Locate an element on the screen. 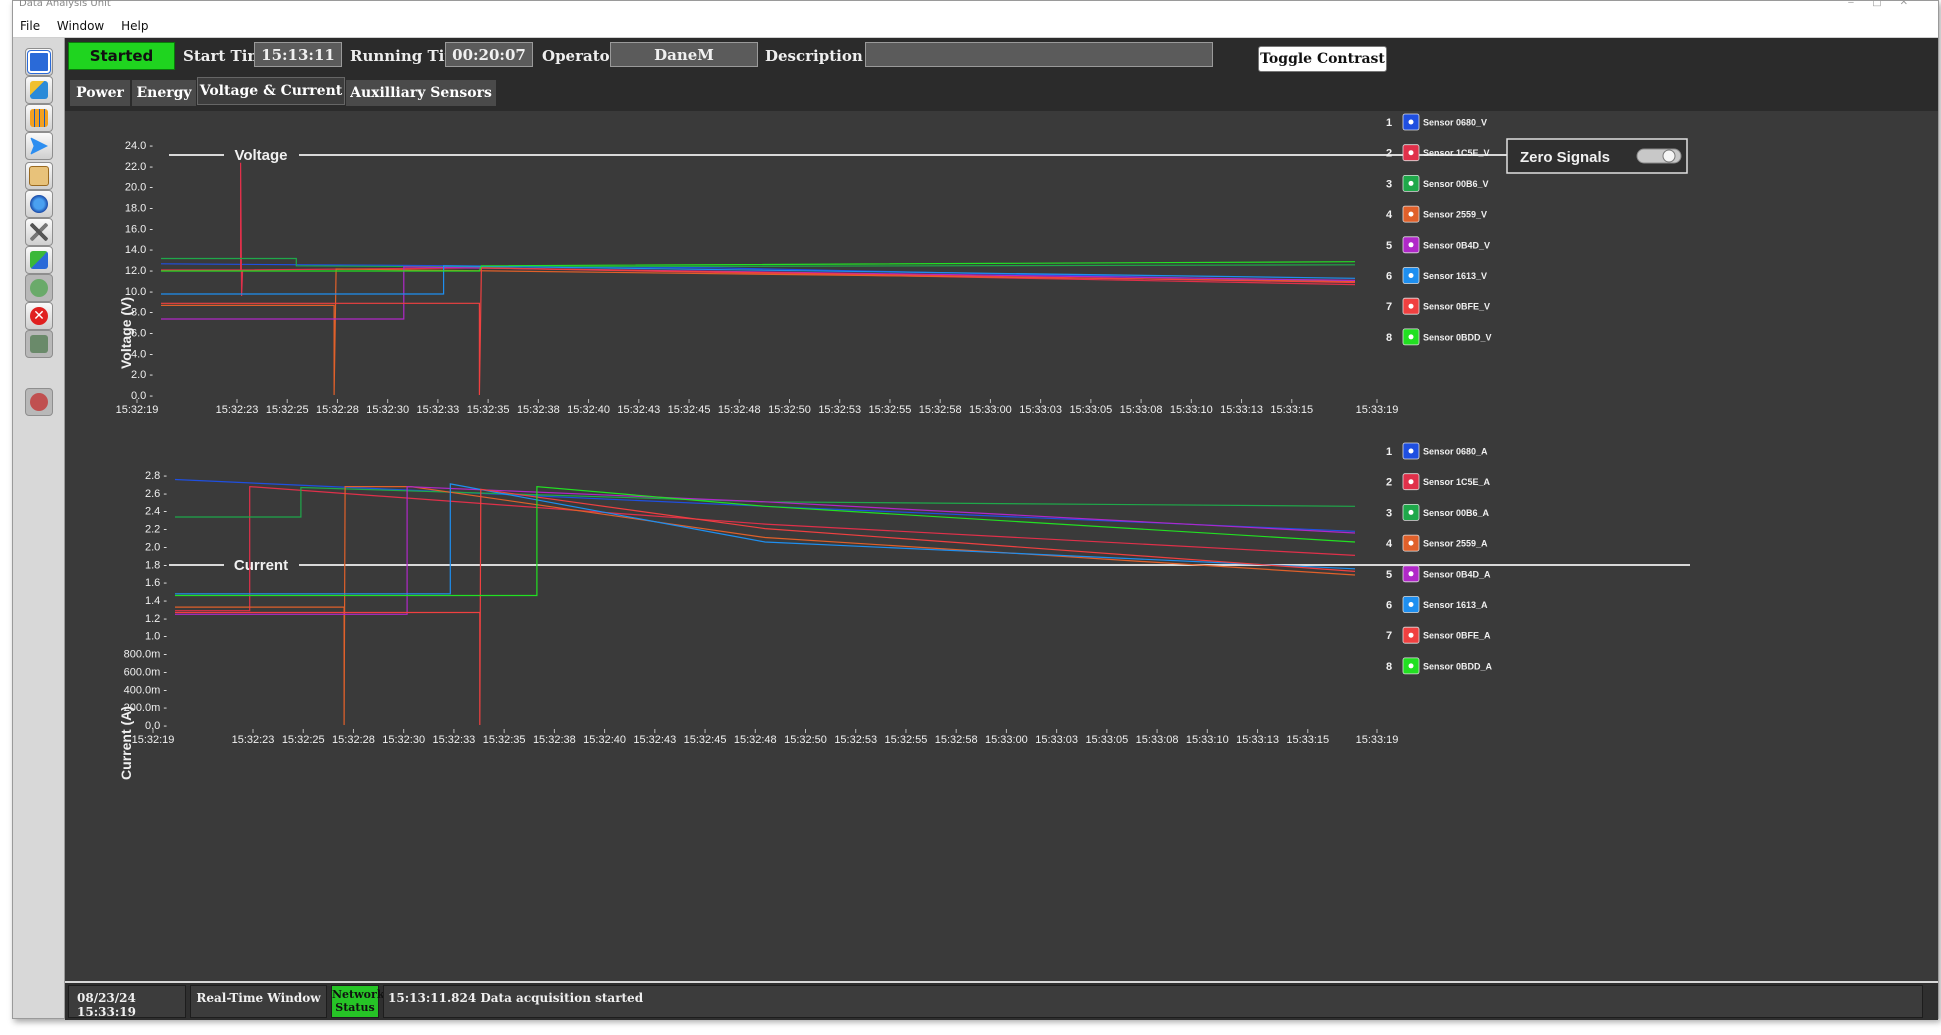  legend-label: Sensor 1613_A is located at coordinates (1455, 605).